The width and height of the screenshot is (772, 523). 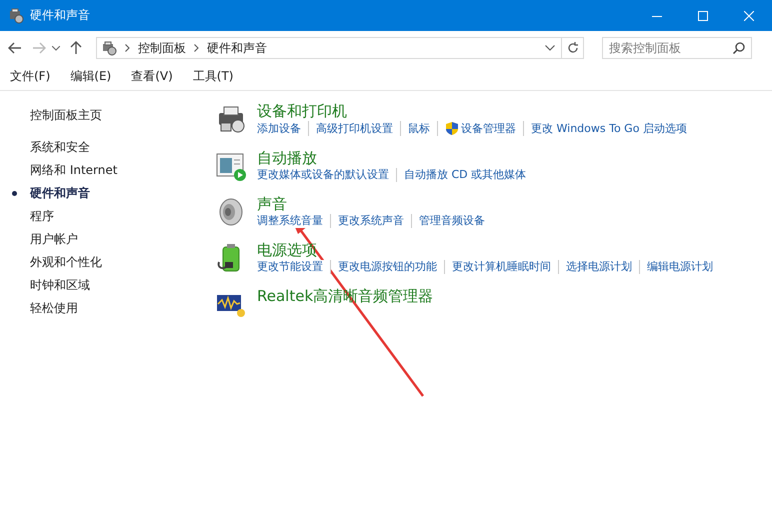 What do you see at coordinates (327, 175) in the screenshot?
I see `task-link: 更改媒体或设备的默认设置` at bounding box center [327, 175].